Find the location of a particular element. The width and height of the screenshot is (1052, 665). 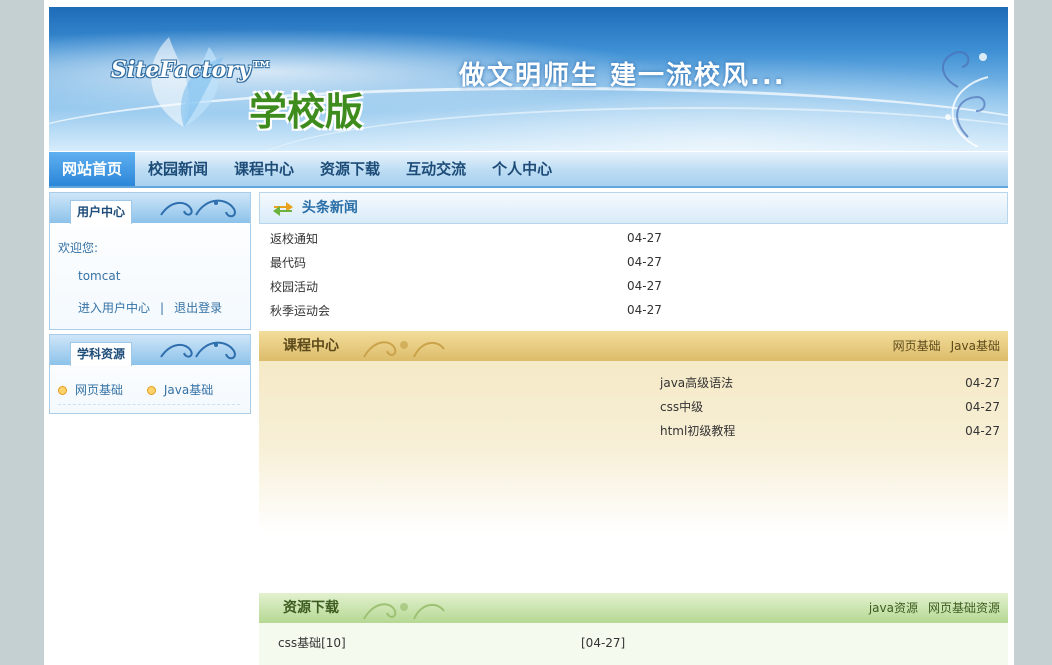

user-center-title: 用户中心 is located at coordinates (101, 212).